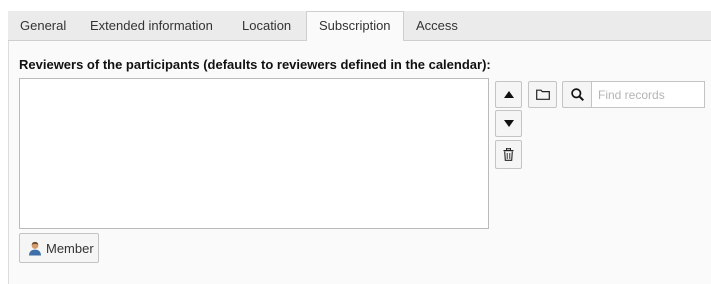  I want to click on browse-records-button, so click(542, 94).